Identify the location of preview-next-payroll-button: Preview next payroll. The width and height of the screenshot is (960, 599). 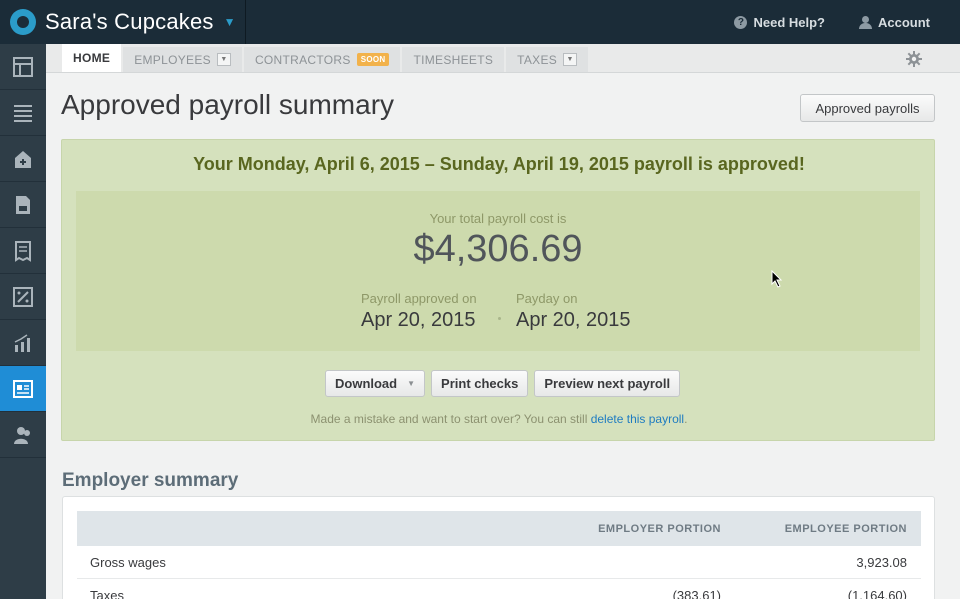
(607, 383).